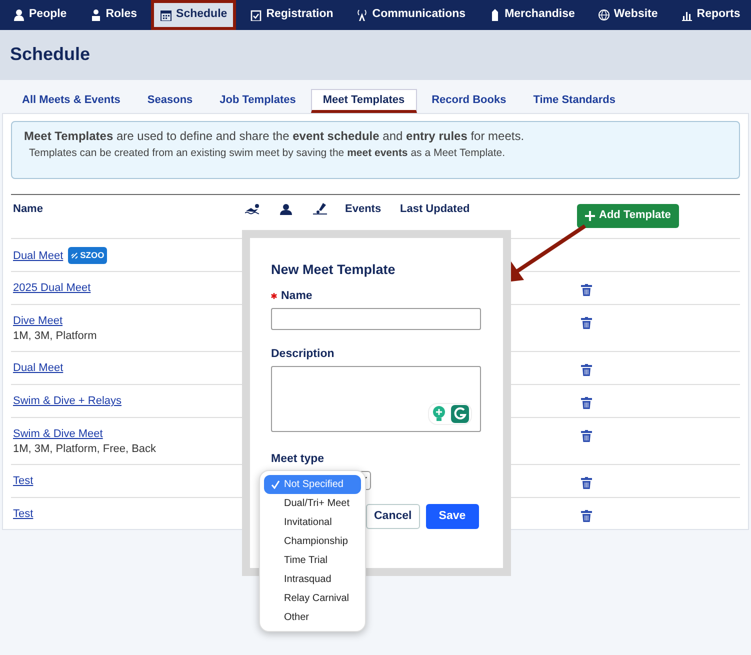  I want to click on calendar-icon, so click(166, 15).